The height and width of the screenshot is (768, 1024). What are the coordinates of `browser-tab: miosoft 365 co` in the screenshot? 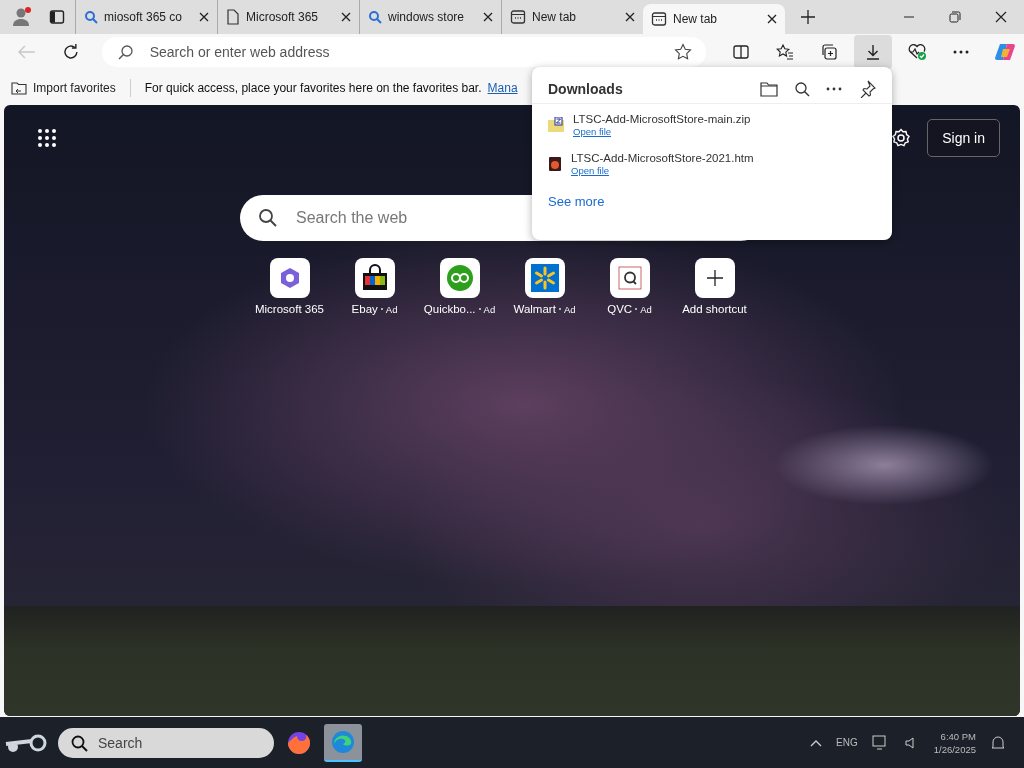 It's located at (146, 17).